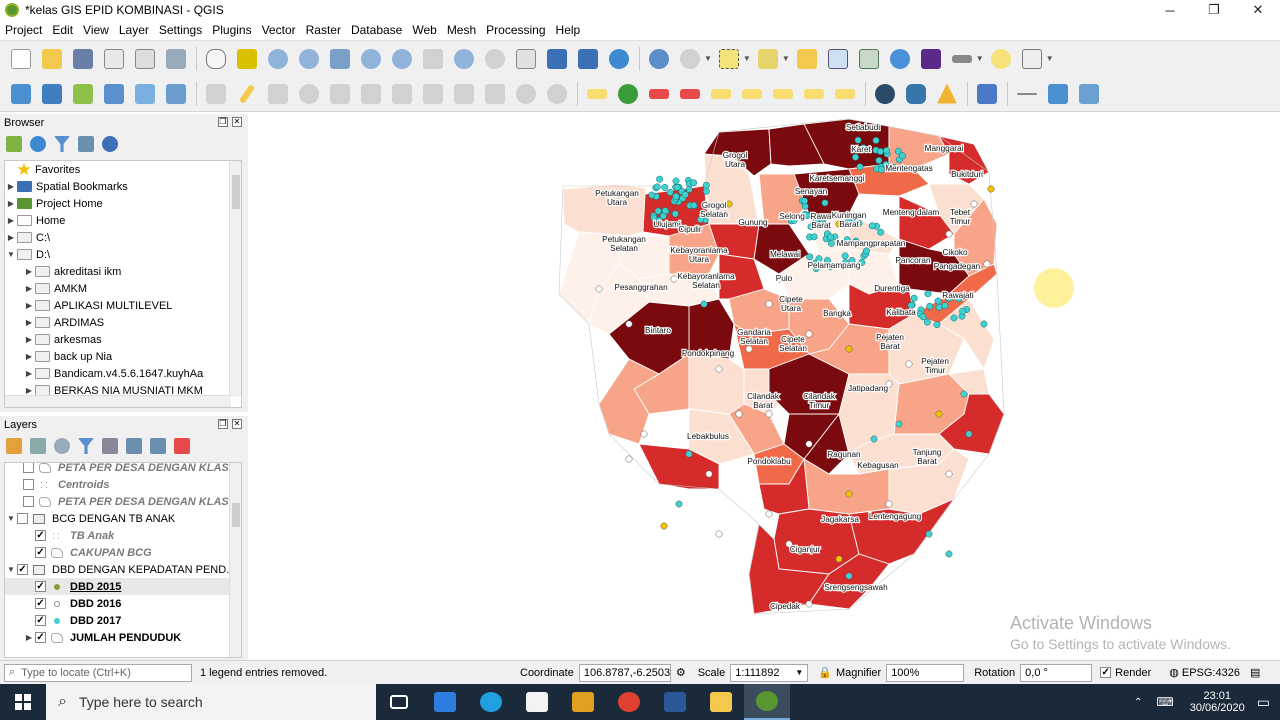 The width and height of the screenshot is (1280, 720). Describe the element at coordinates (123, 637) in the screenshot. I see `layer-item: ▶ ✓ JUMLAH PENDUDUK` at that location.